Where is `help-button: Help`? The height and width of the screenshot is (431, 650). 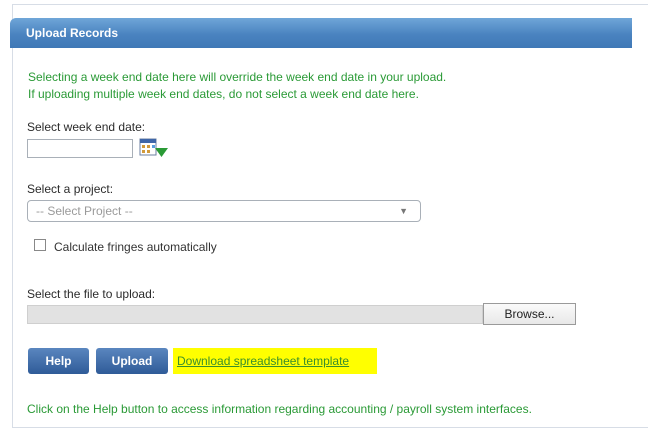
help-button: Help is located at coordinates (58, 361).